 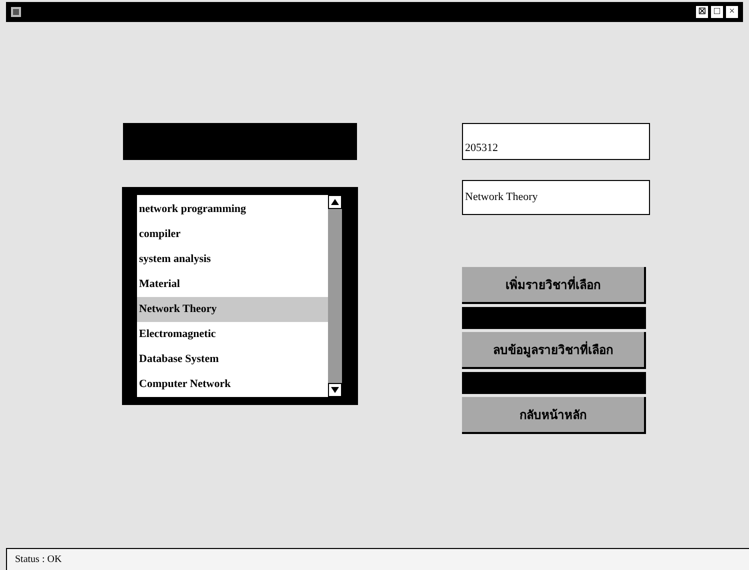 I want to click on close-button: ×, so click(x=732, y=12).